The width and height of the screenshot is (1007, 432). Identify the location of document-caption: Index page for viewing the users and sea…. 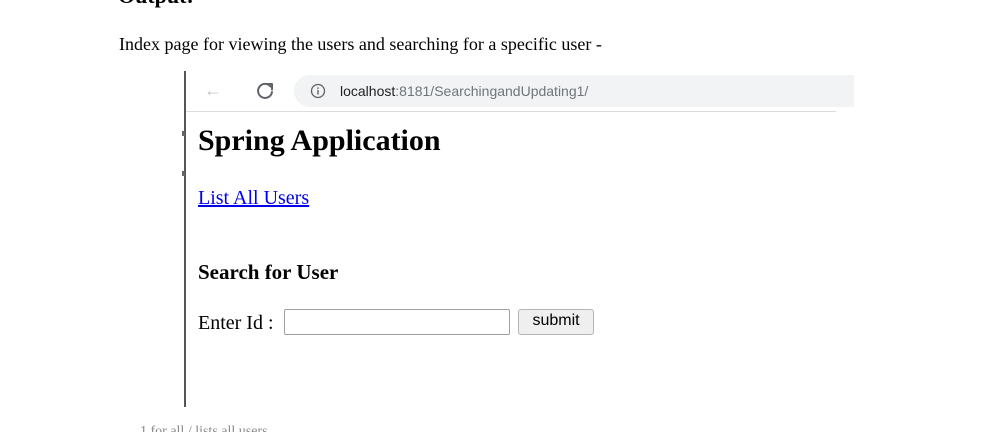
(360, 44).